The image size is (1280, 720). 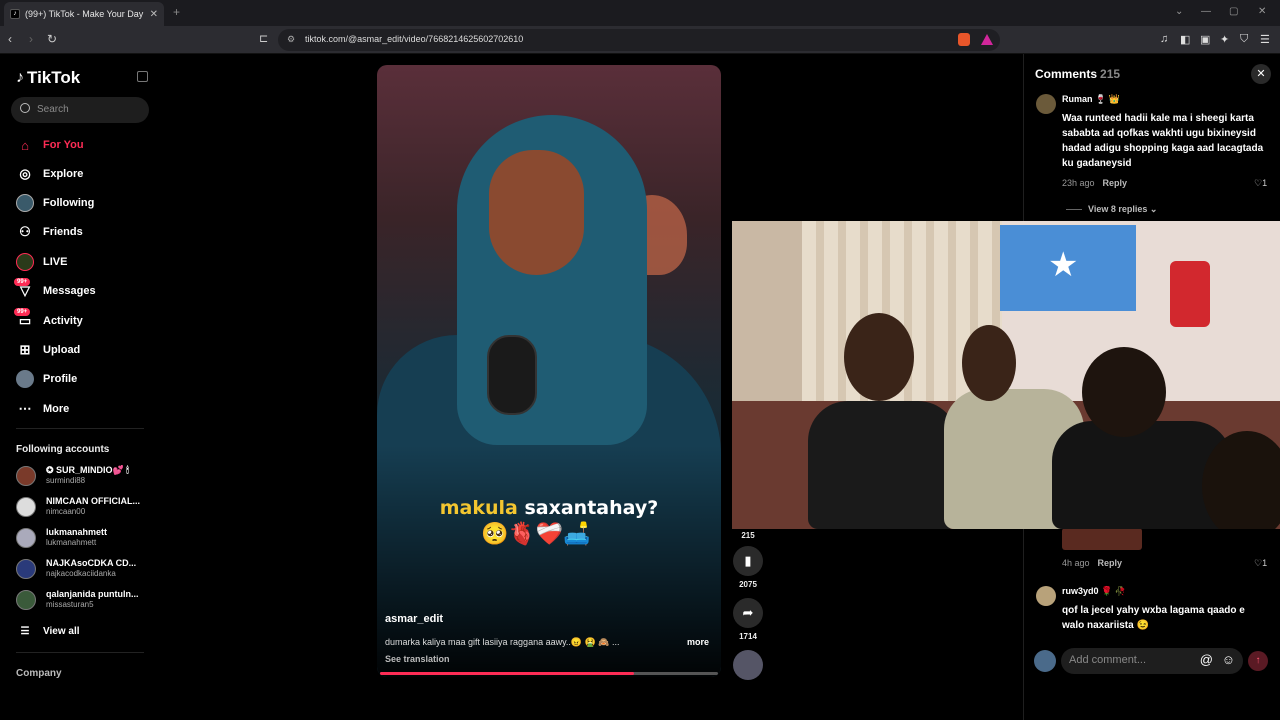 I want to click on account-item: ✪ SUR_MINDIO💕 🕯 surmindi88, so click(x=83, y=476).